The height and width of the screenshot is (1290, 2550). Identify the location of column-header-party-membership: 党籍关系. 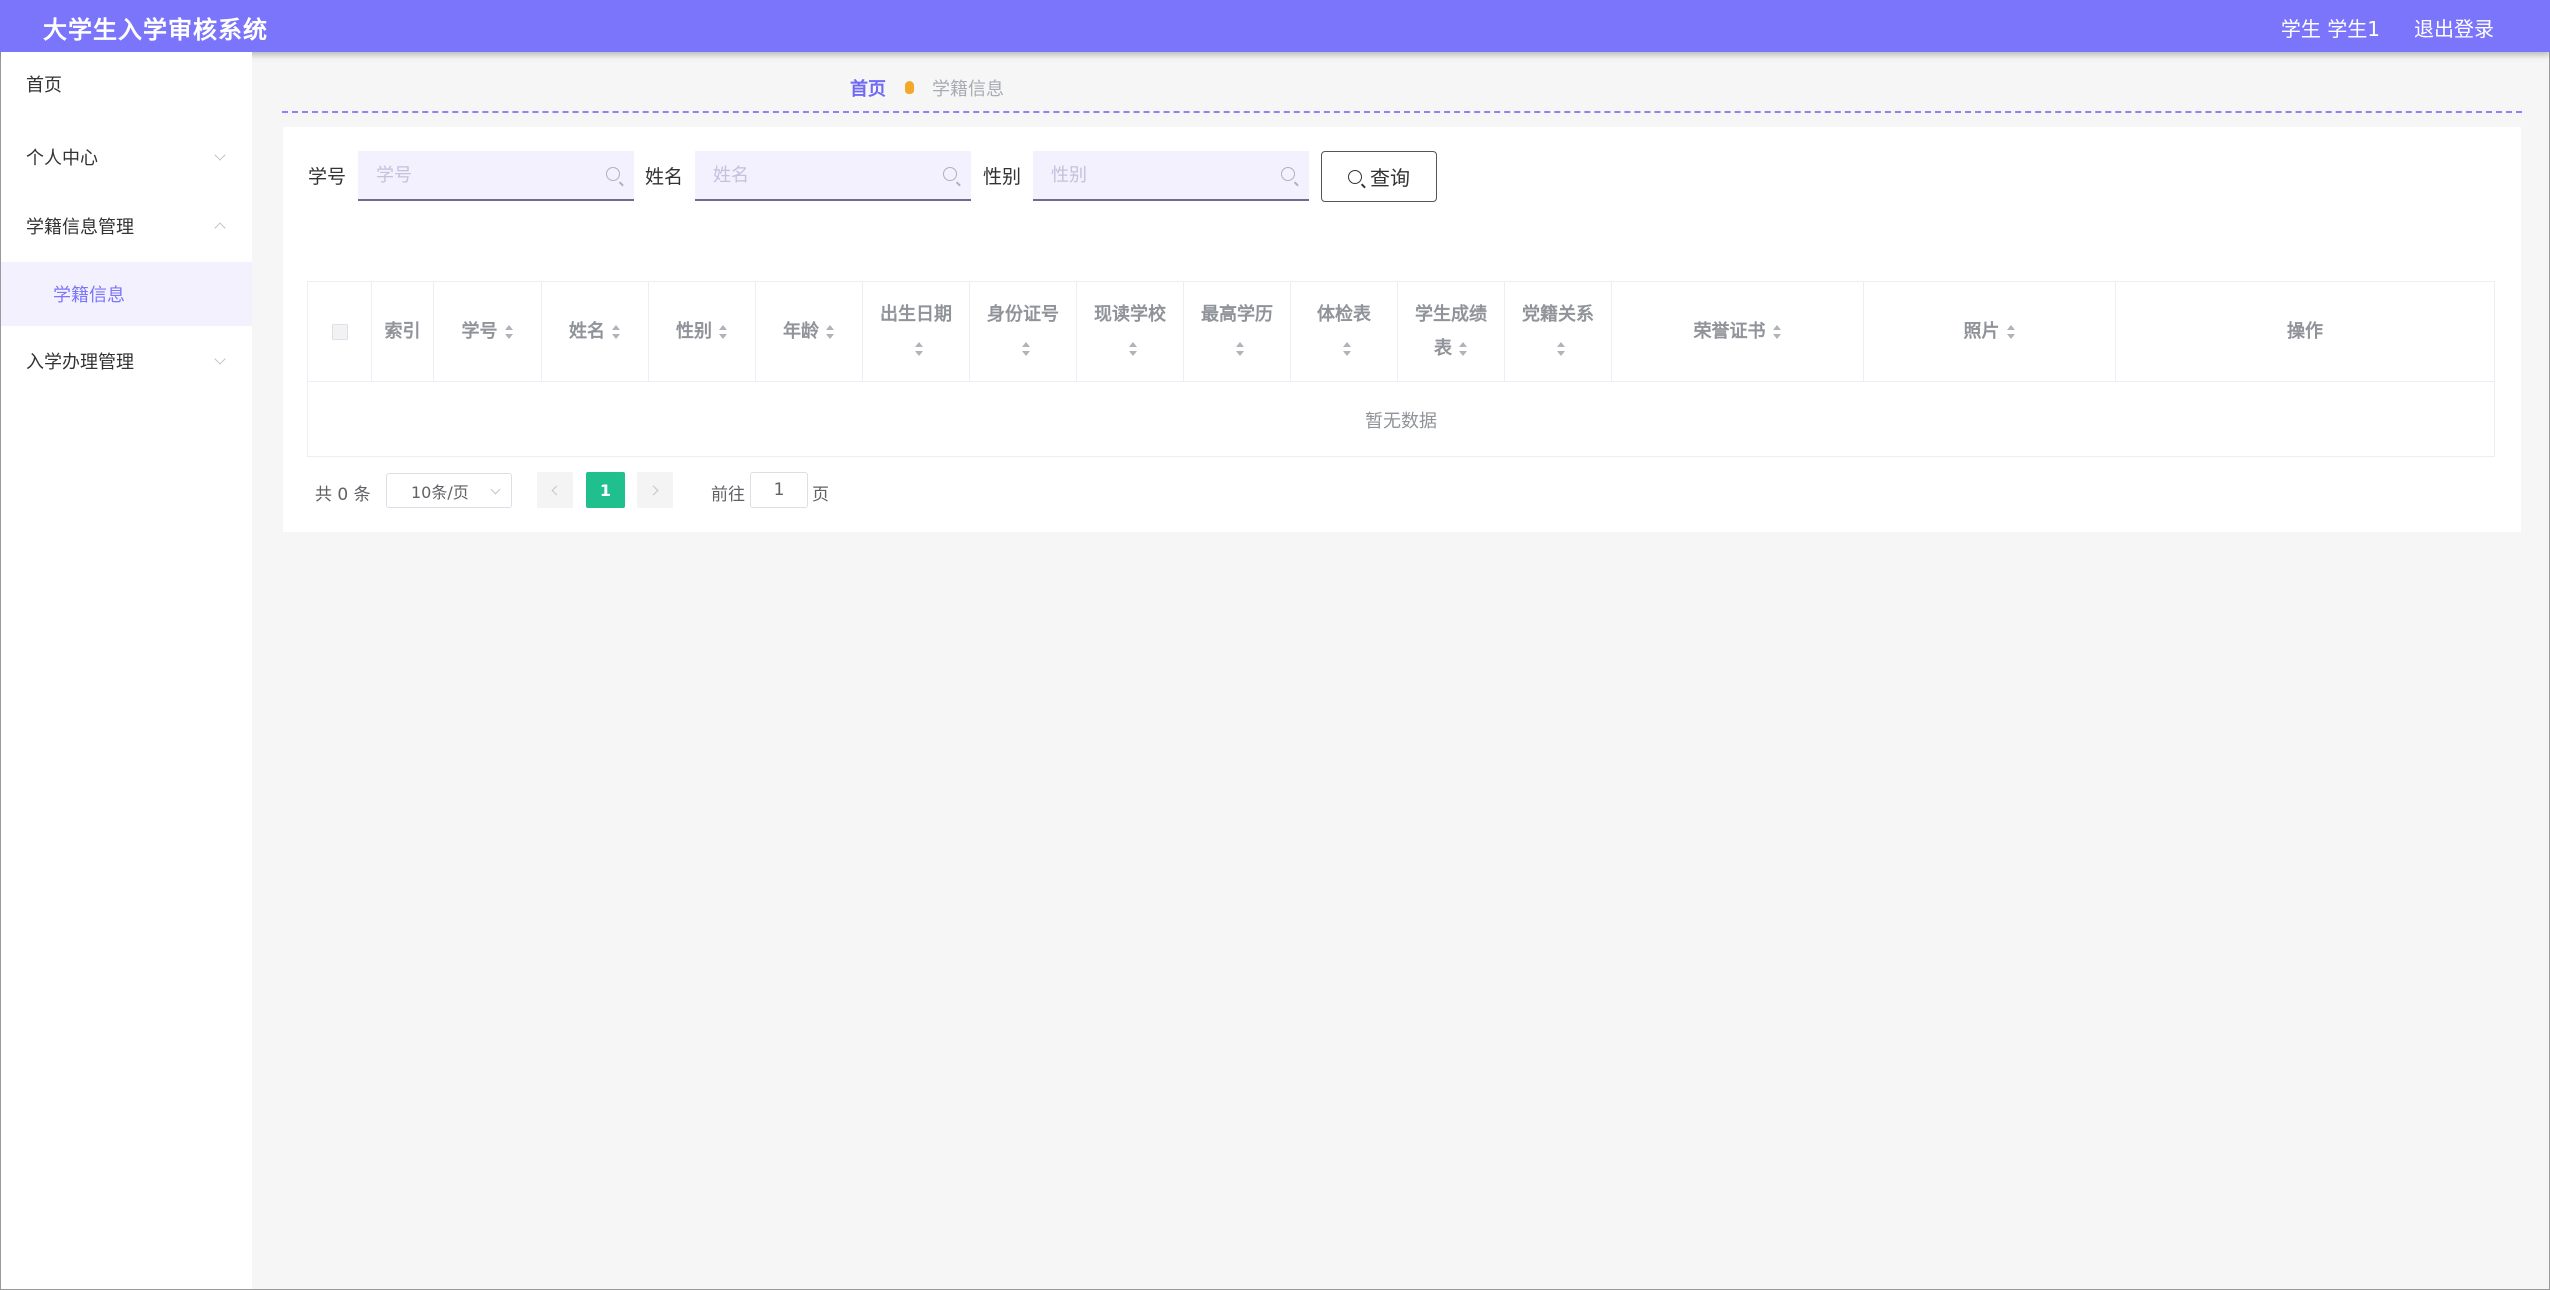
(1558, 332).